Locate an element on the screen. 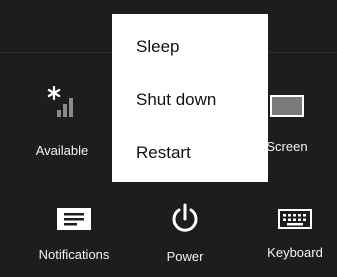  tile-power-label: Power is located at coordinates (185, 256).